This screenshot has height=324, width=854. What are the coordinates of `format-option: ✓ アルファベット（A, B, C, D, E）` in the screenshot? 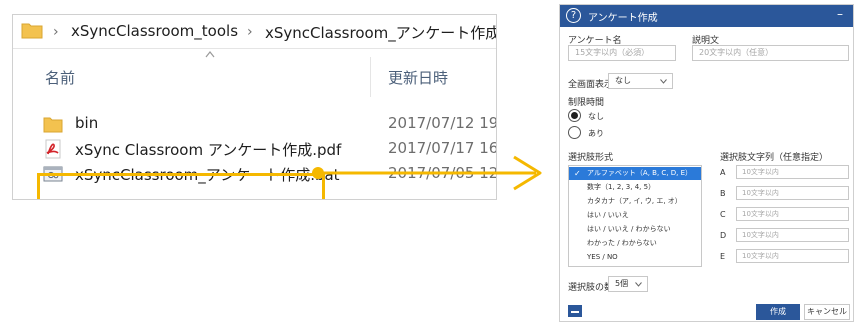 It's located at (635, 173).